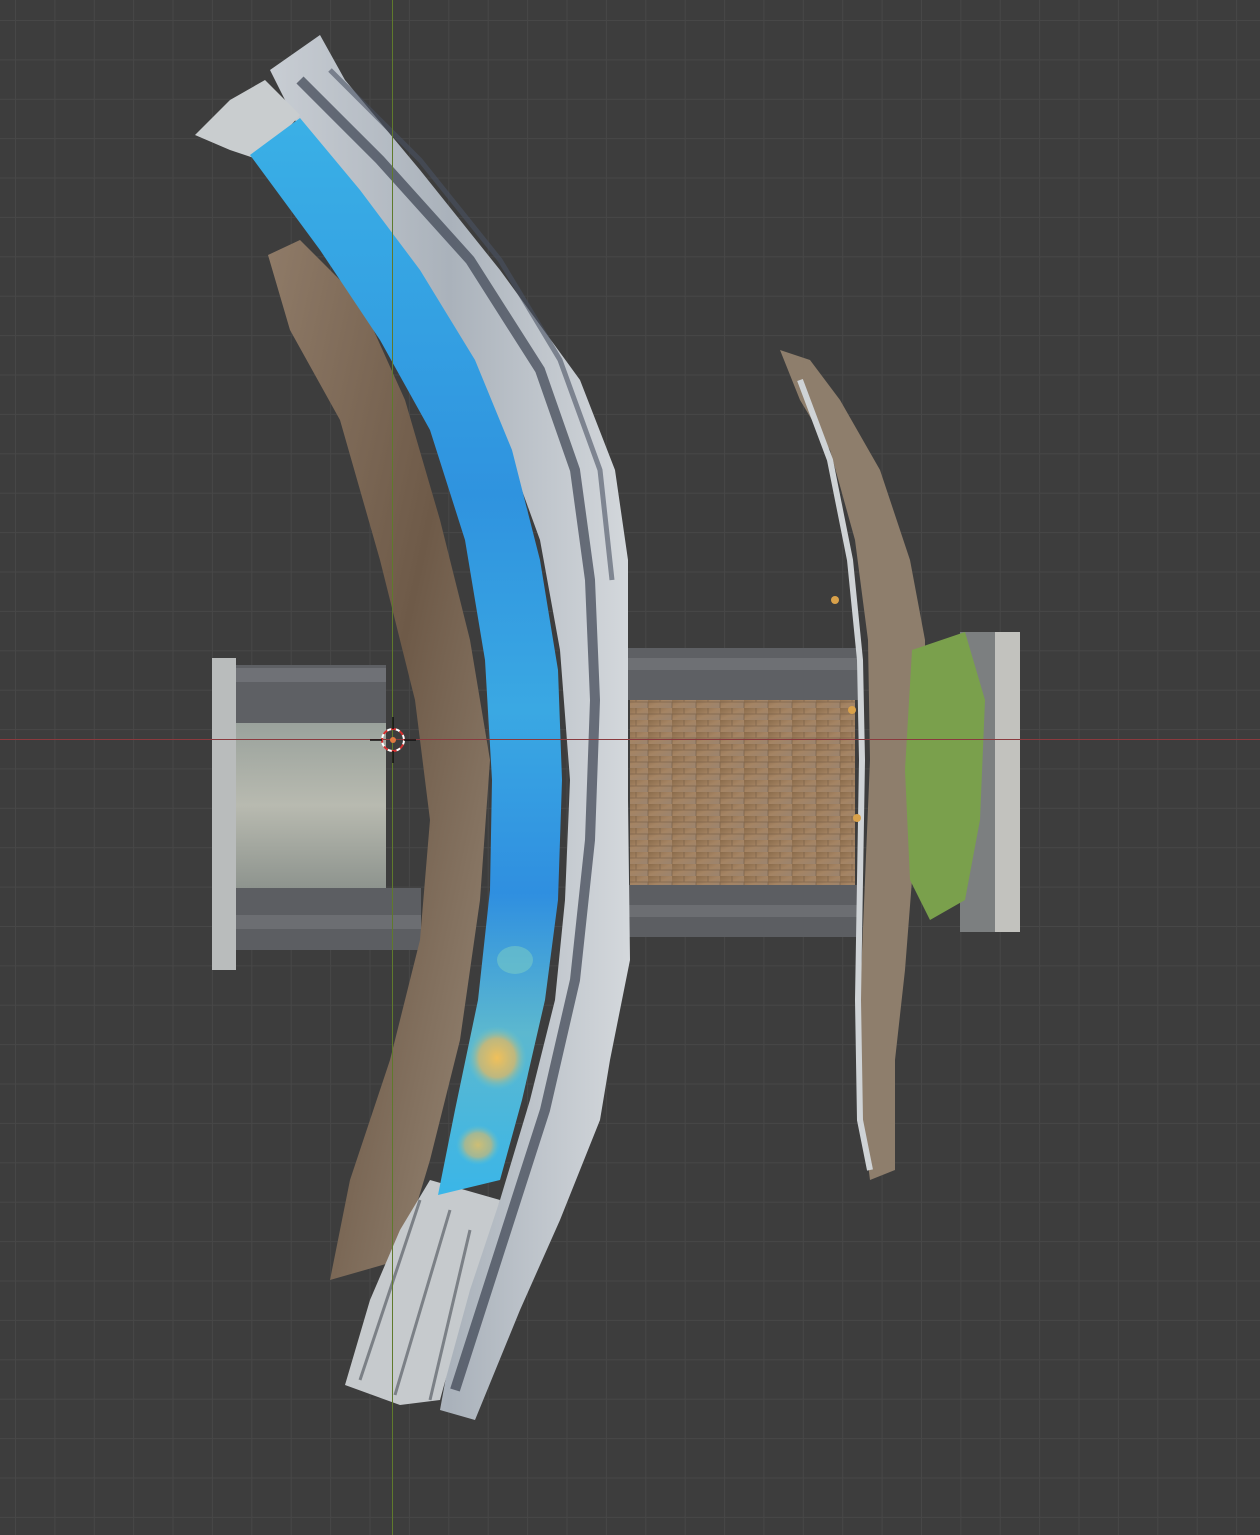 The image size is (1260, 1535). Describe the element at coordinates (478, 1145) in the screenshot. I see `flow-hotspot-small` at that location.